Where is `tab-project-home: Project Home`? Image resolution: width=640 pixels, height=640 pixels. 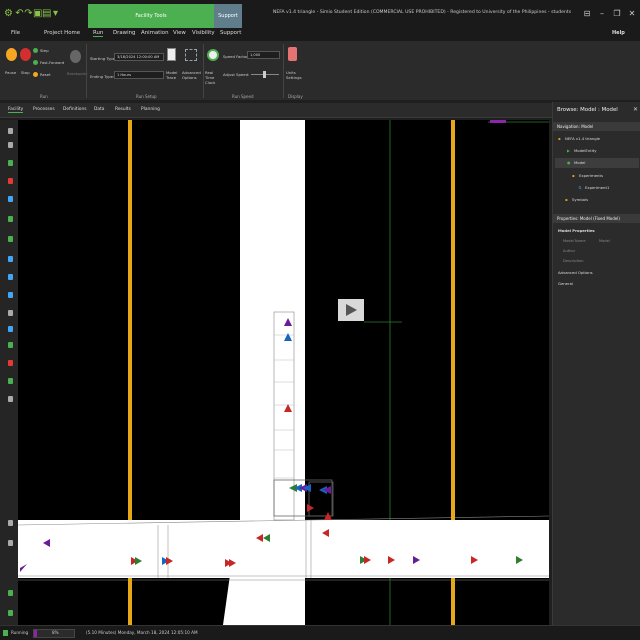
tab-project-home: Project Home is located at coordinates (62, 33).